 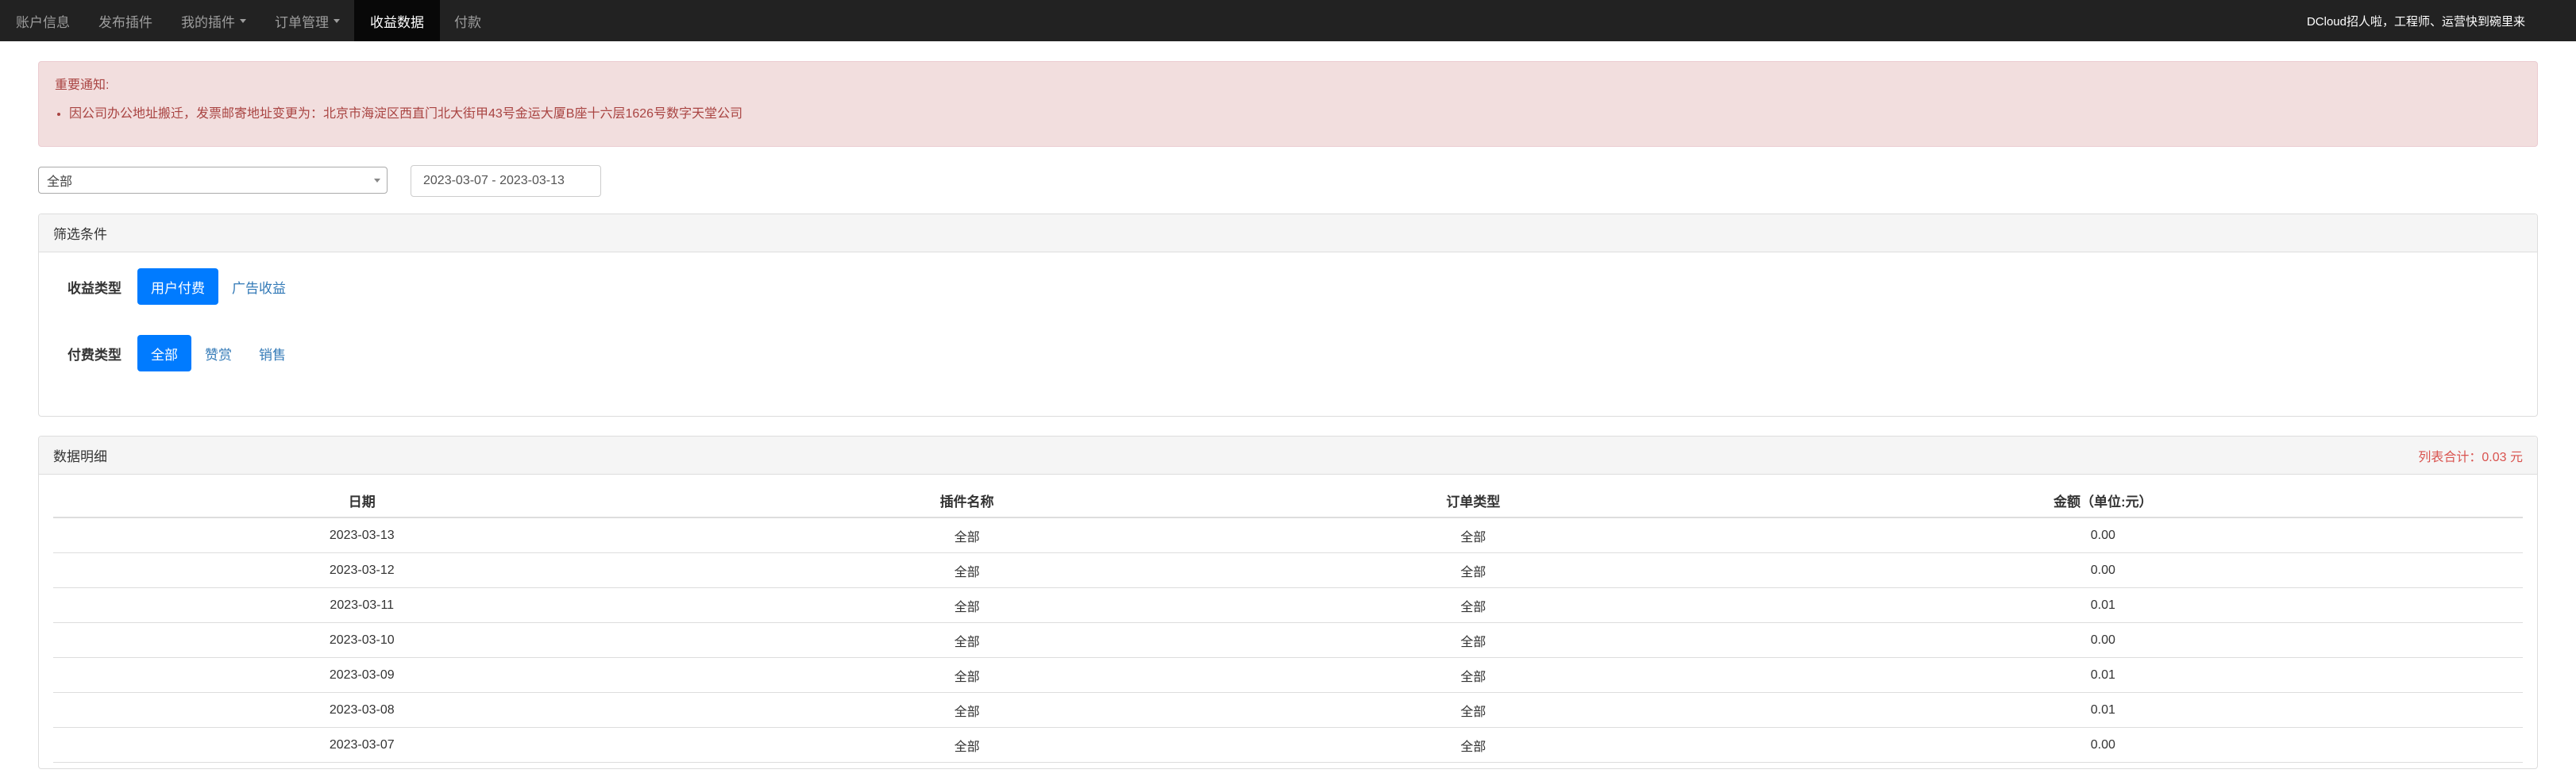 I want to click on table-row: 2023-03-10 全部 全部 0.00, so click(x=1288, y=640).